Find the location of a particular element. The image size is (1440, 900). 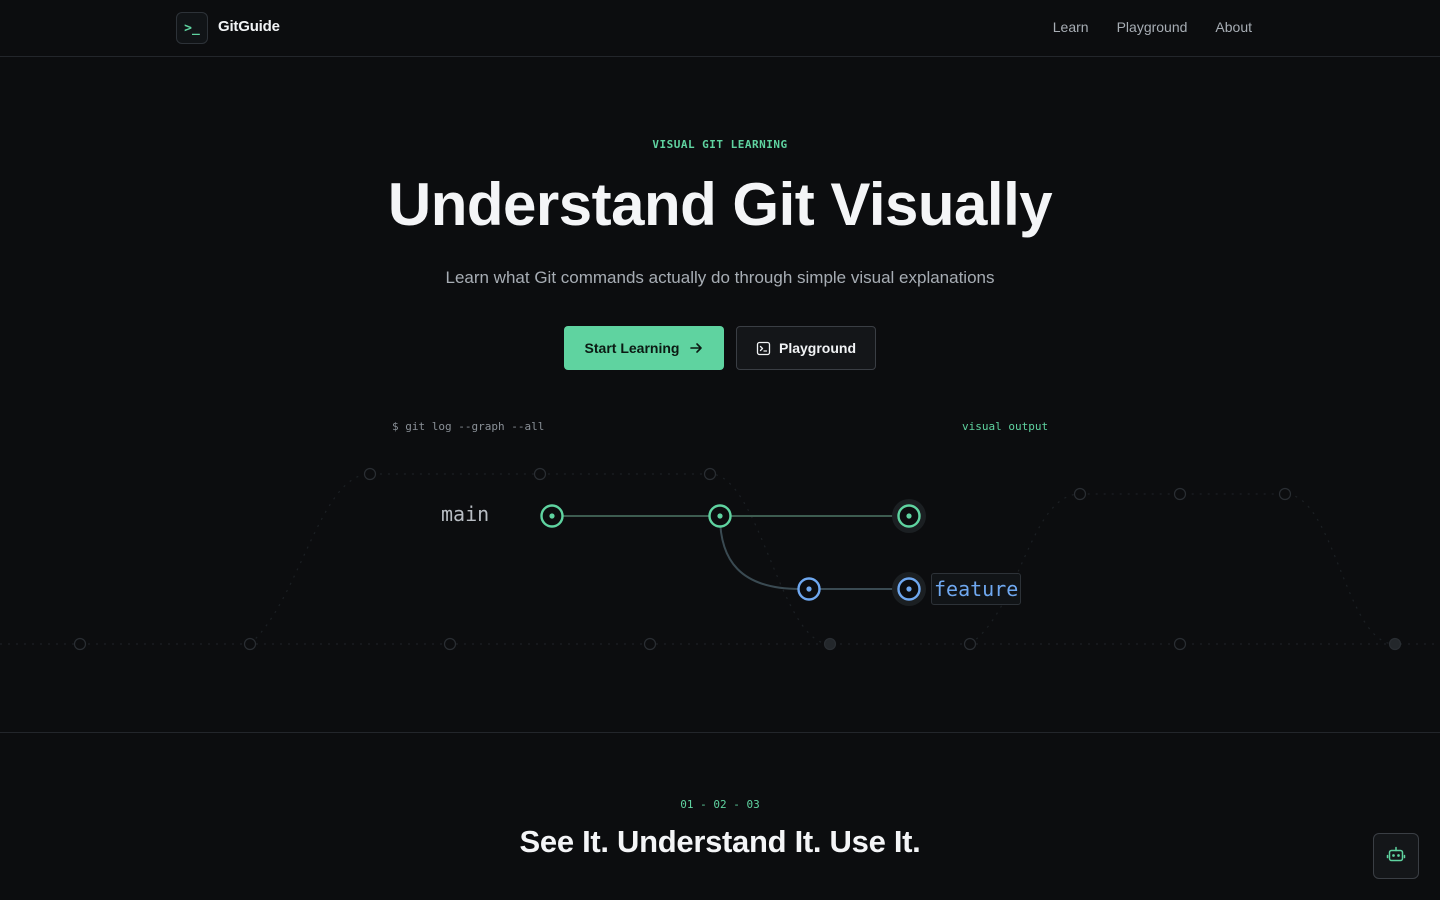

hero-title: Understand Git Visually is located at coordinates (720, 204).